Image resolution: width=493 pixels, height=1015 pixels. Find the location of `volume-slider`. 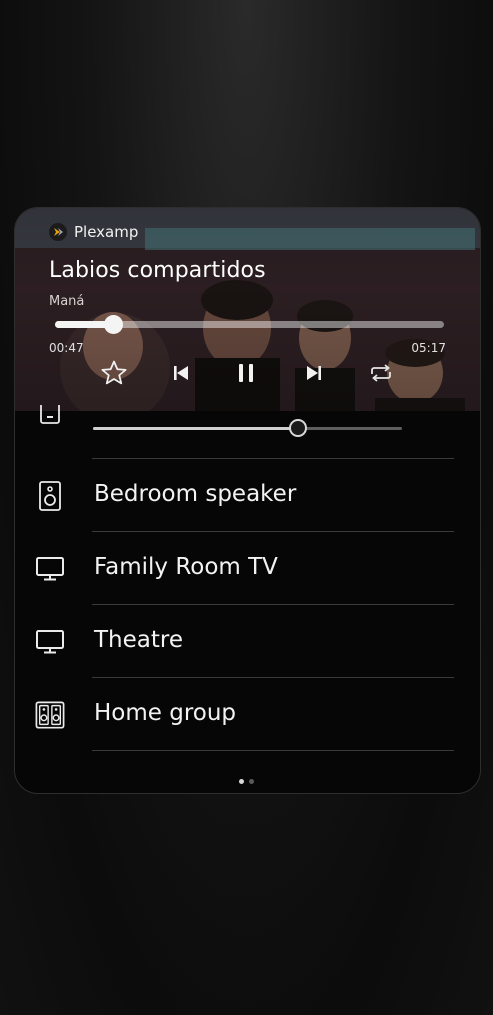

volume-slider is located at coordinates (247, 428).